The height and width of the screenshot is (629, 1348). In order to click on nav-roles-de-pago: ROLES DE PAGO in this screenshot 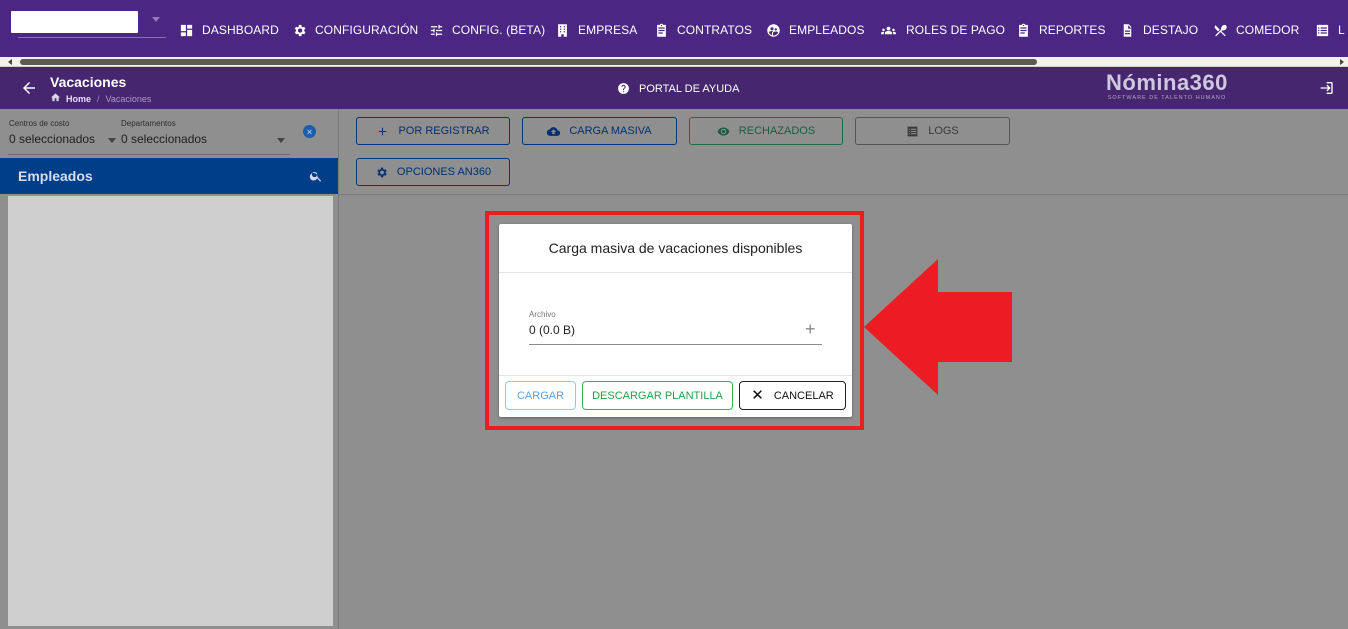, I will do `click(941, 30)`.